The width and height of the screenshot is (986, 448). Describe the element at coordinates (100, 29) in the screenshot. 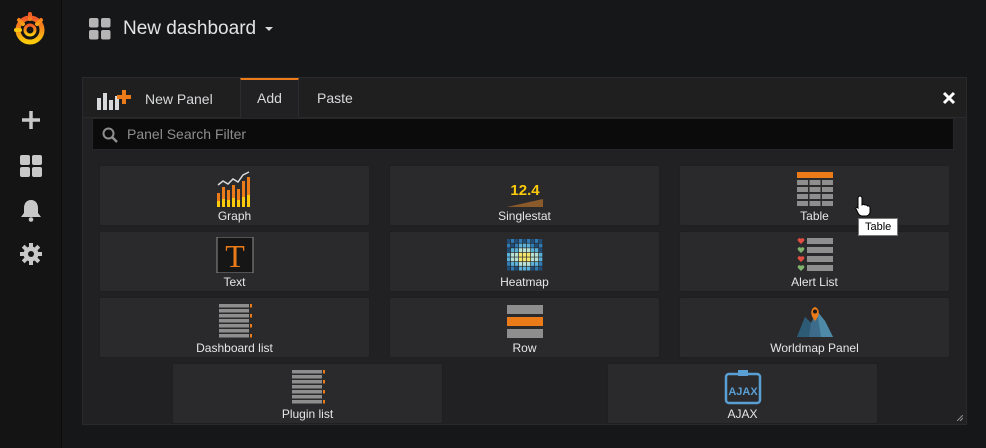

I see `dashboard-icon` at that location.